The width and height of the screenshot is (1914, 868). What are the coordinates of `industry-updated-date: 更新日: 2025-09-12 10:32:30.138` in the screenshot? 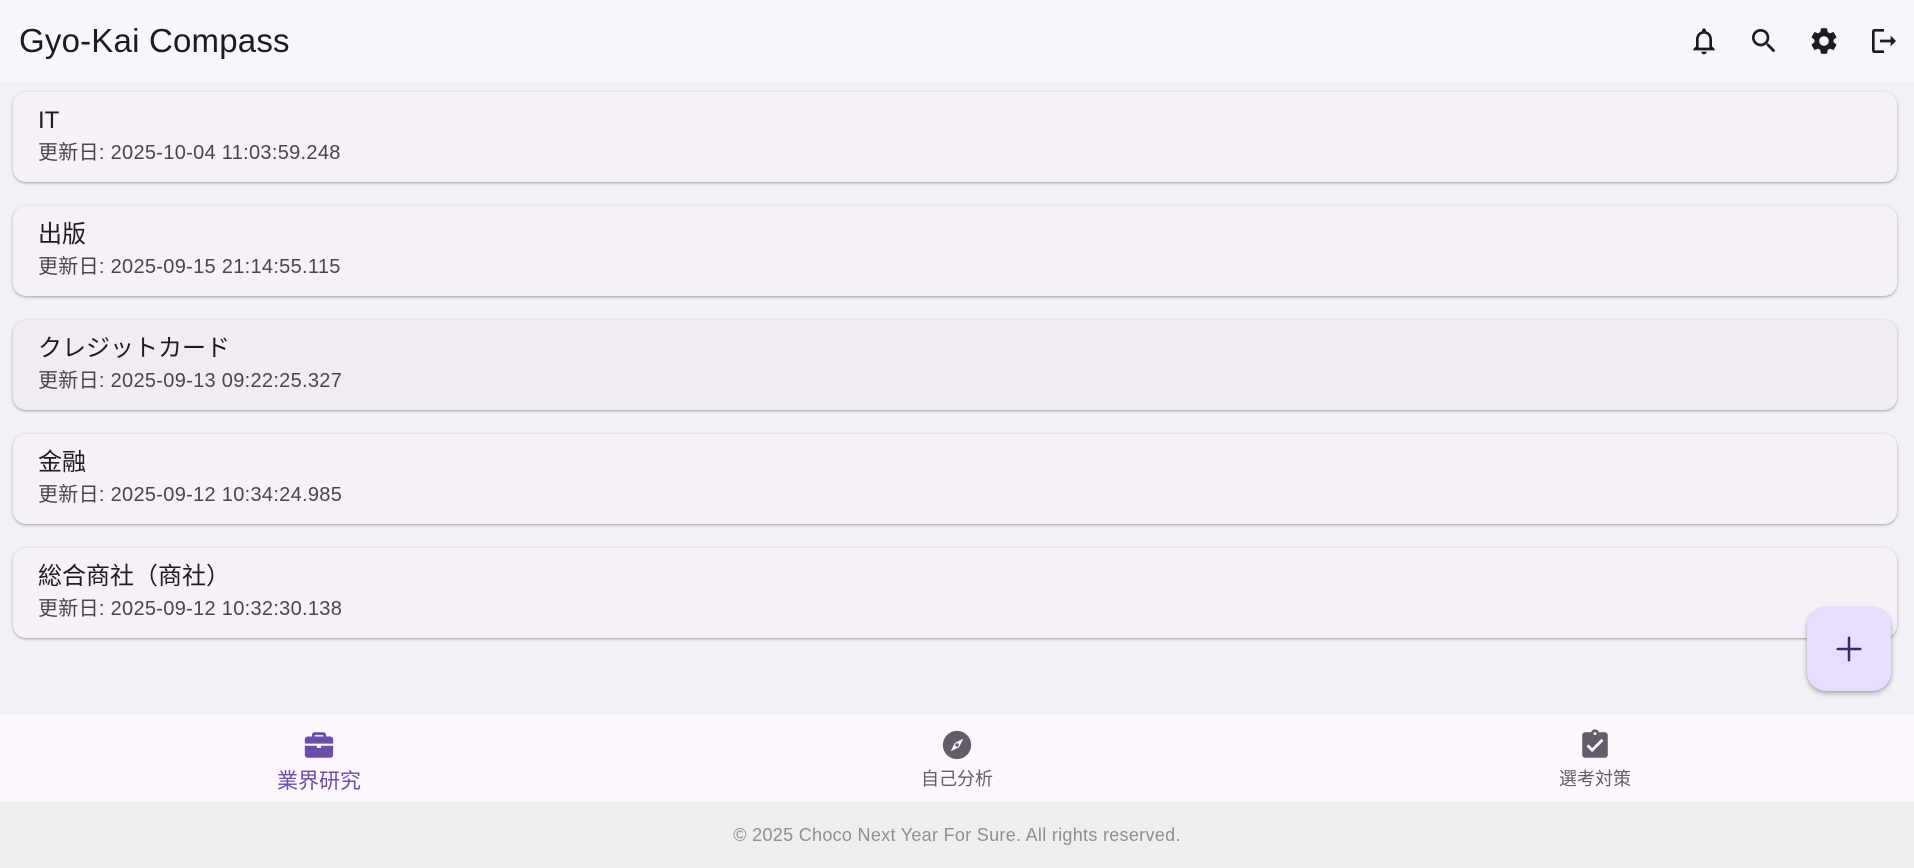 It's located at (190, 609).